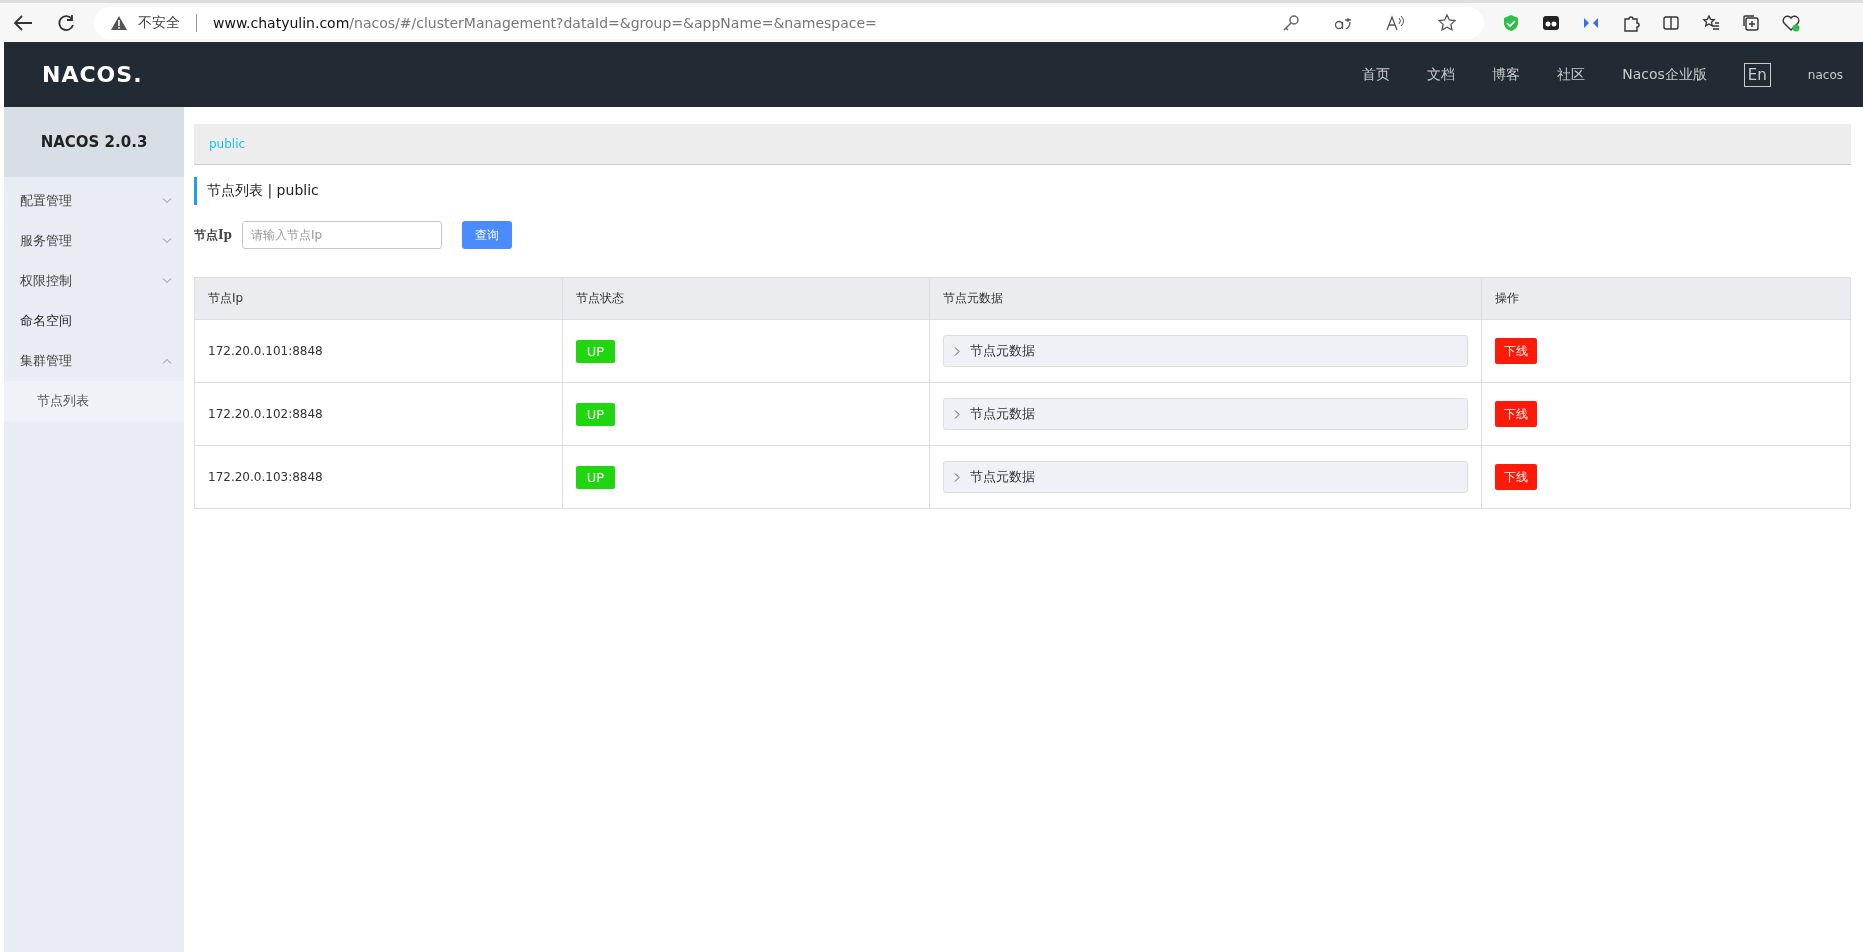  What do you see at coordinates (23, 22) in the screenshot?
I see `back-icon` at bounding box center [23, 22].